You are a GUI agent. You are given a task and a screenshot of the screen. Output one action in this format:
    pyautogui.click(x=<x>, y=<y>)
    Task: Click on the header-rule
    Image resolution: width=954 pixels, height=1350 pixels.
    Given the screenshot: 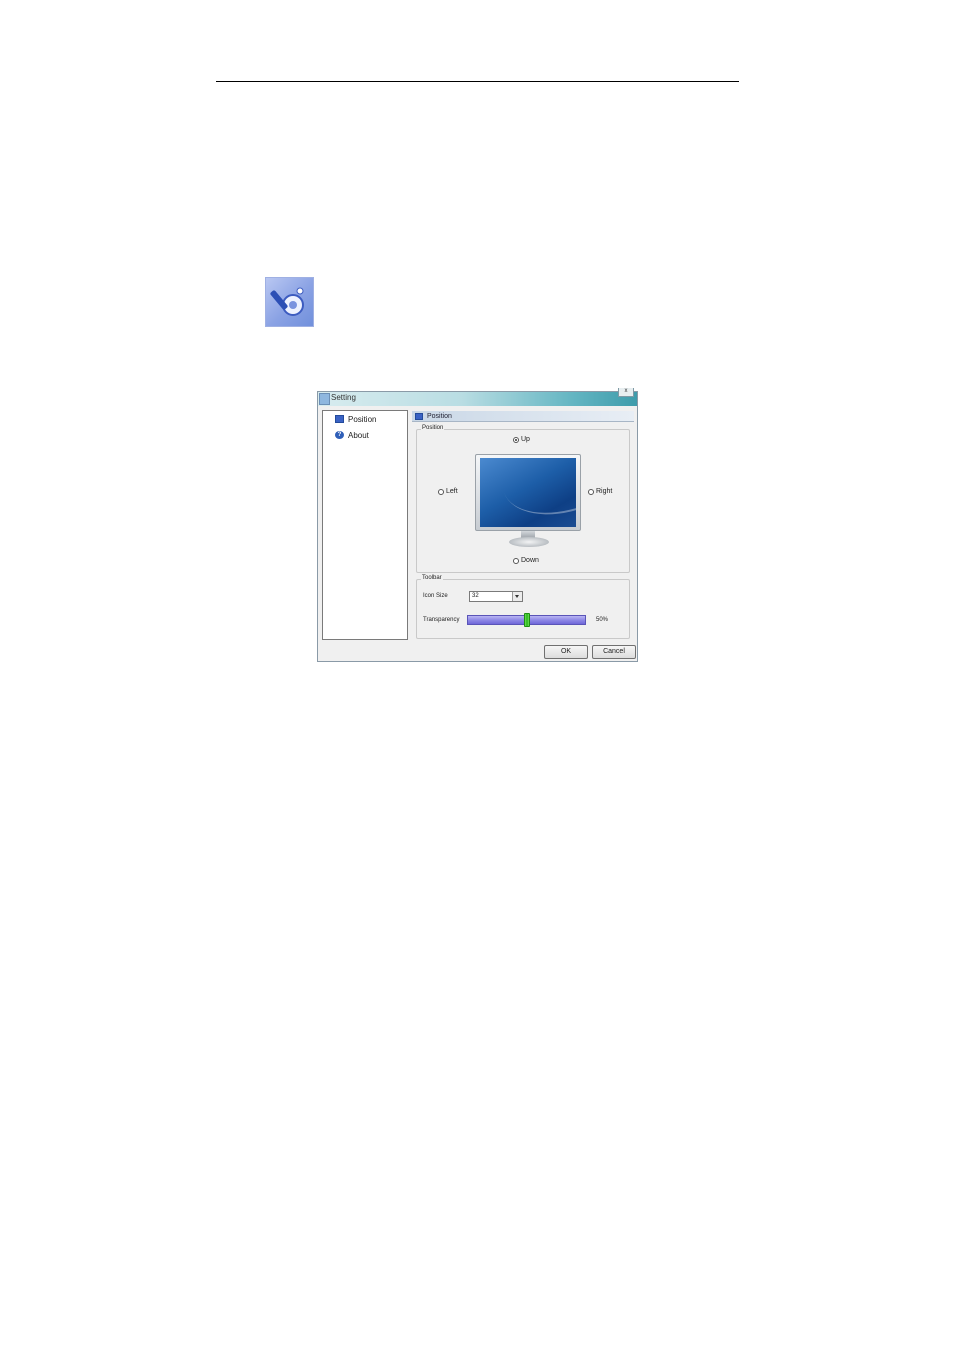 What is the action you would take?
    pyautogui.click(x=477, y=81)
    